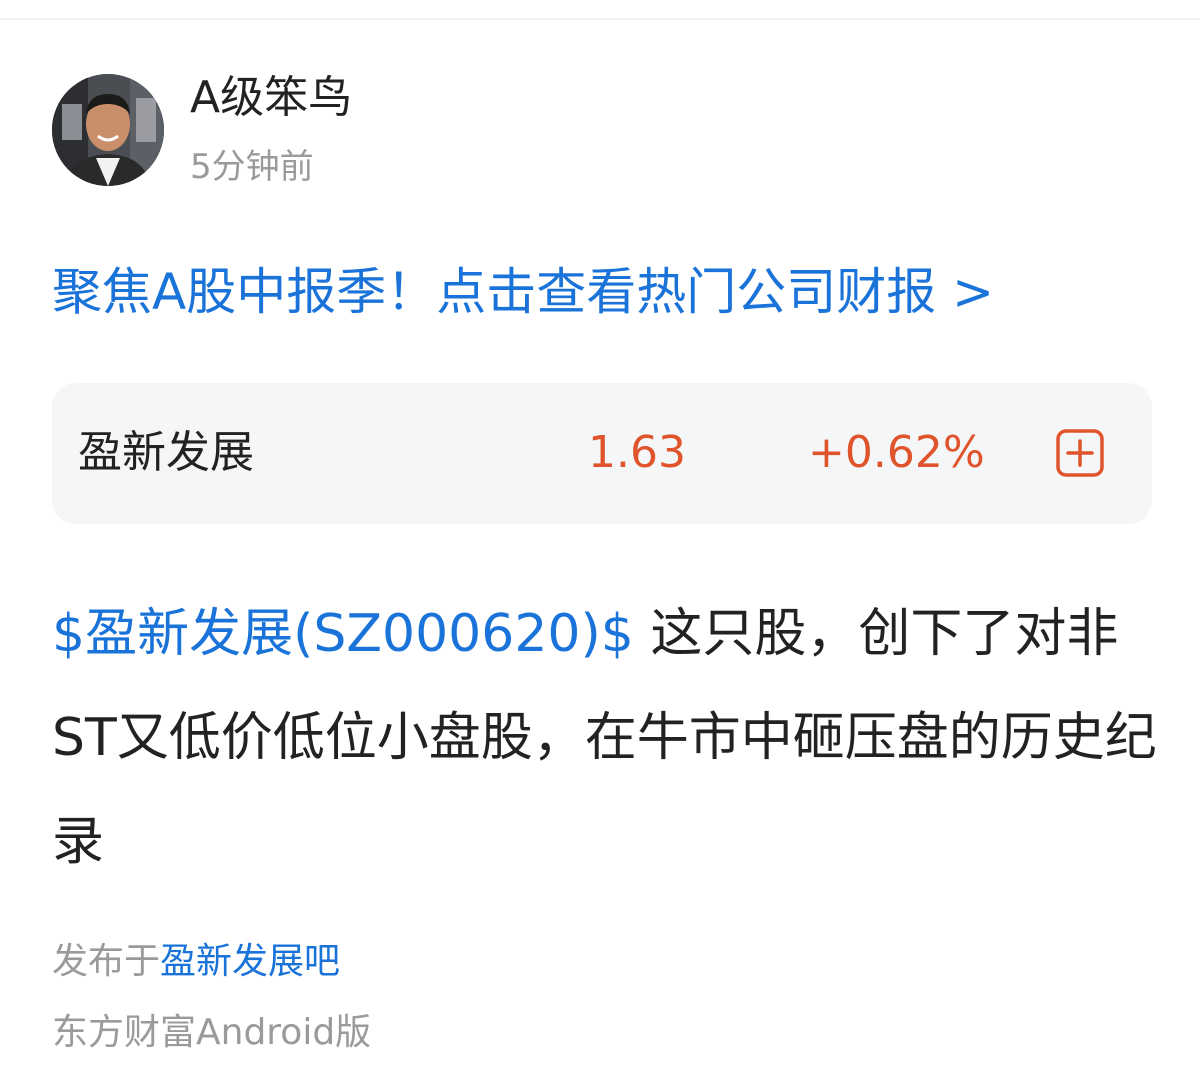 This screenshot has width=1200, height=1085. Describe the element at coordinates (250, 961) in the screenshot. I see `forum-link: 盈新发展吧` at that location.